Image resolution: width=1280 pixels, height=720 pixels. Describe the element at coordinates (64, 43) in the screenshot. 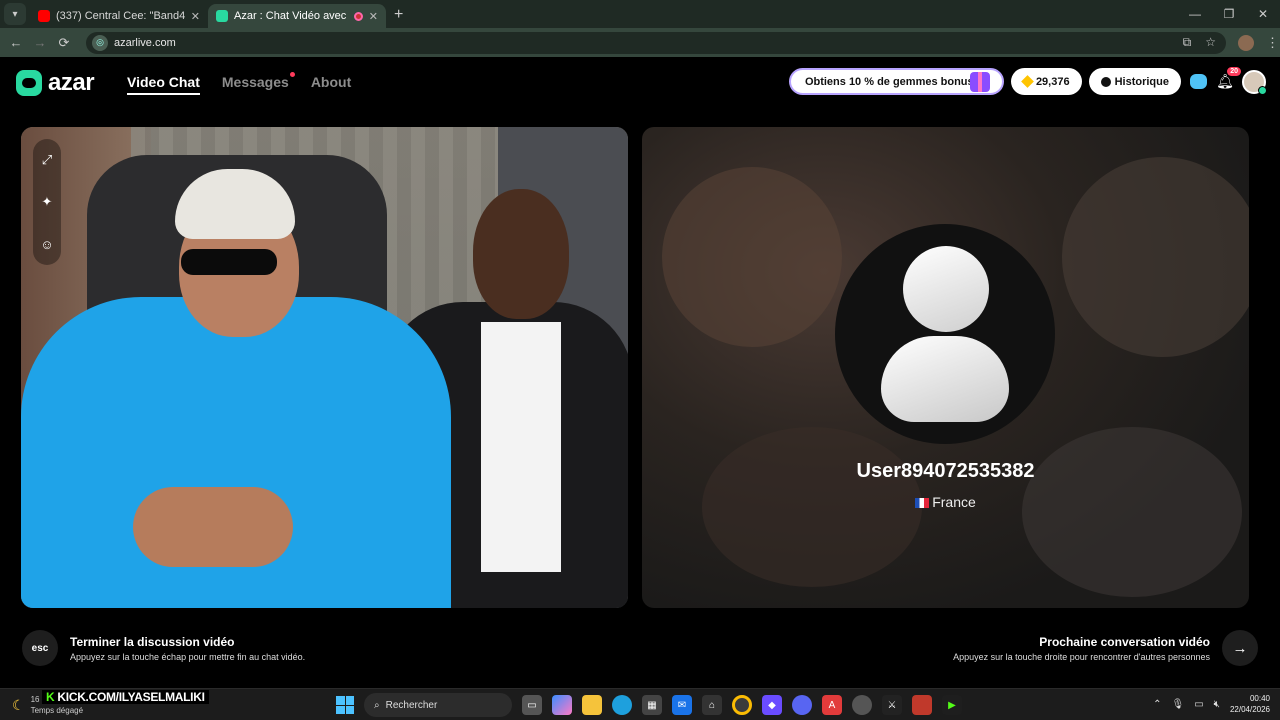

I see `reload-icon: ⟳` at that location.